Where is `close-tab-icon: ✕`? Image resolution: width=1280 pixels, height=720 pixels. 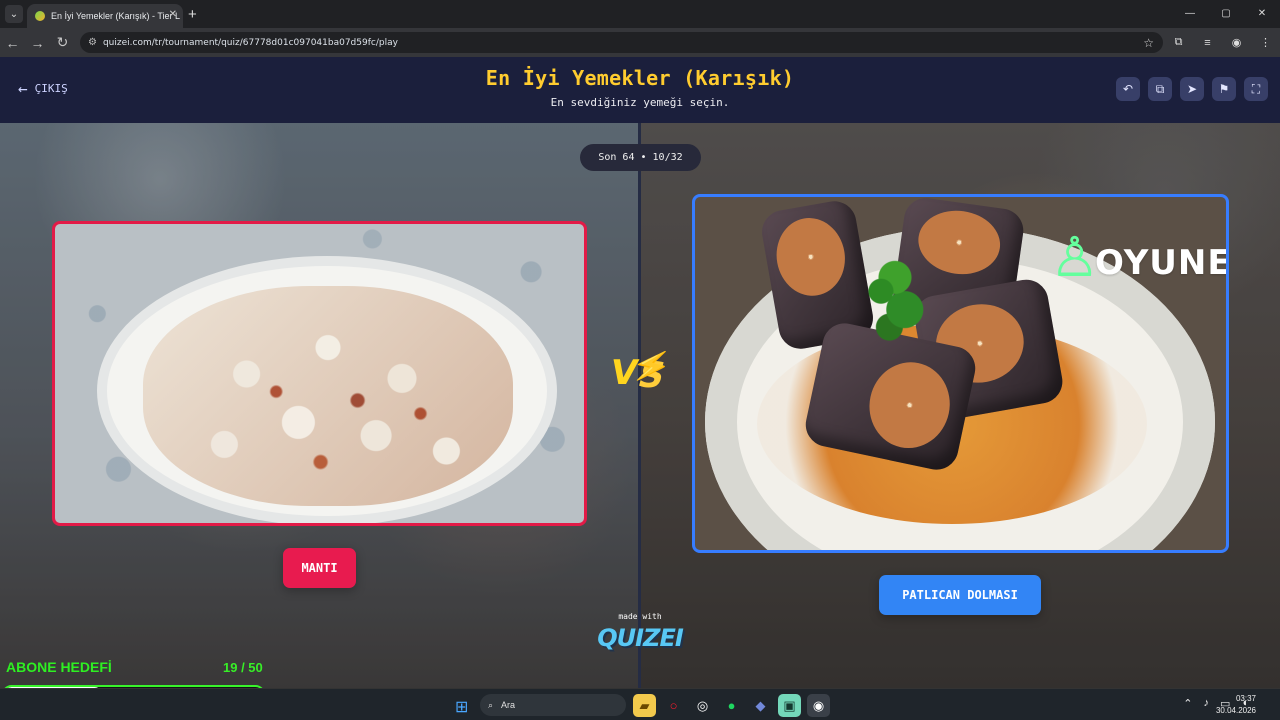 close-tab-icon: ✕ is located at coordinates (173, 14).